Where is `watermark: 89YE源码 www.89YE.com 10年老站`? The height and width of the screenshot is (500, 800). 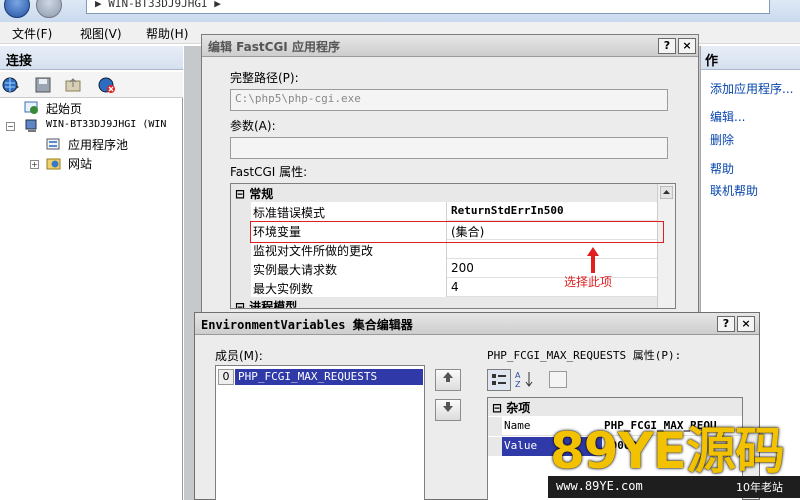
watermark: 89YE源码 www.89YE.com 10年老站 is located at coordinates (674, 461).